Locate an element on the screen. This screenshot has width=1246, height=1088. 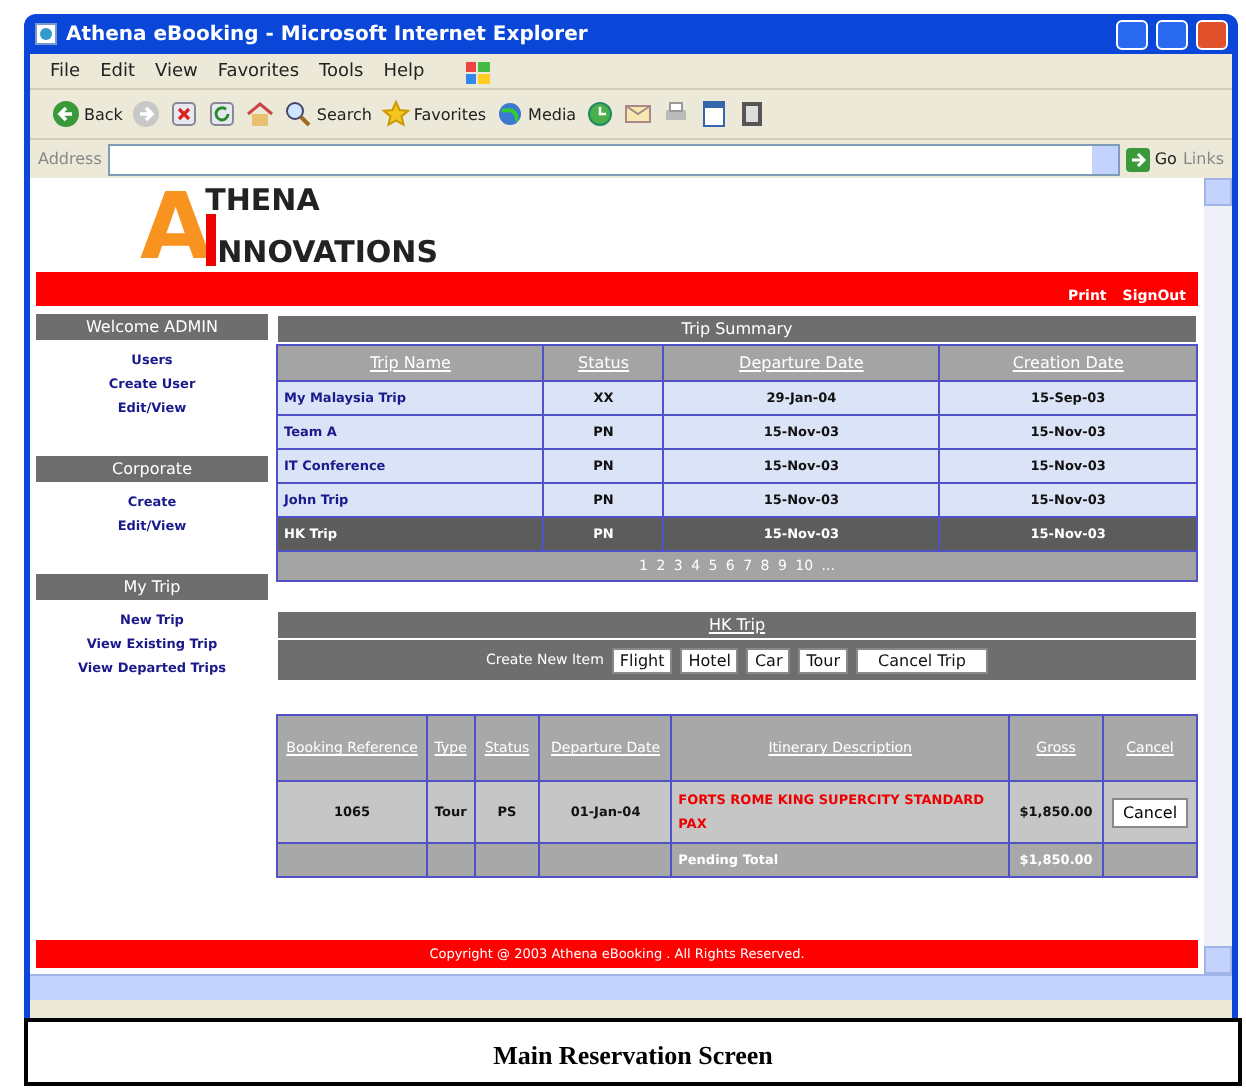
star-icon is located at coordinates (395, 114).